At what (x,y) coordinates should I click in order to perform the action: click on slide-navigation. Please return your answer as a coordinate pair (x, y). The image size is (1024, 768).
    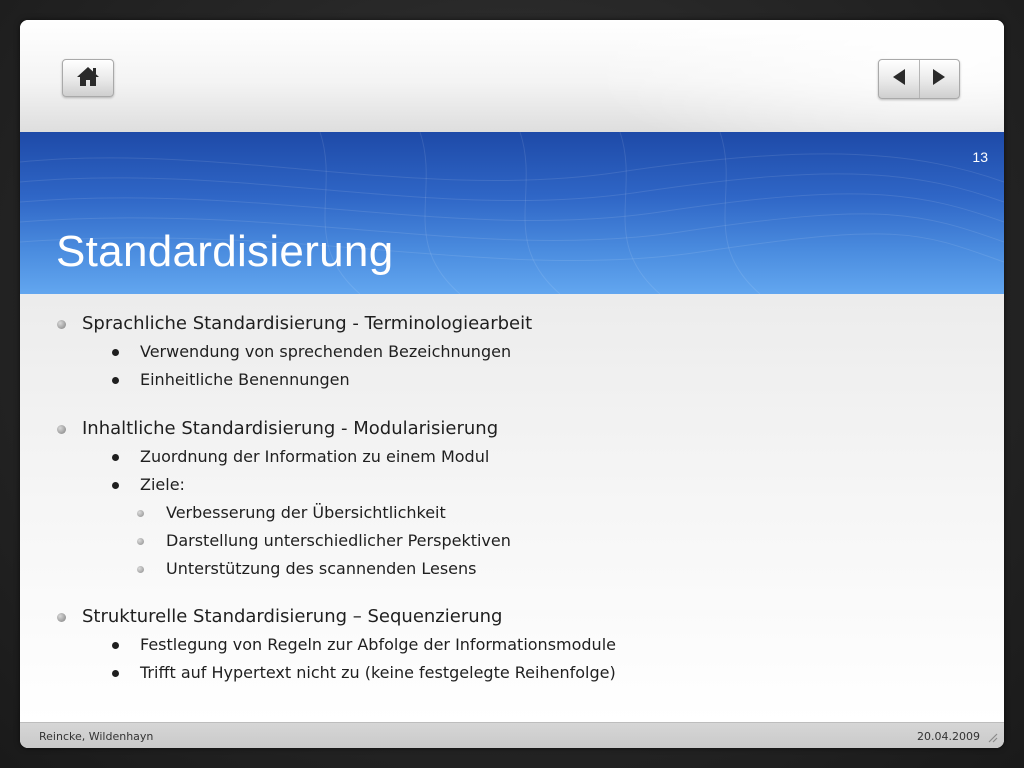
    Looking at the image, I should click on (919, 79).